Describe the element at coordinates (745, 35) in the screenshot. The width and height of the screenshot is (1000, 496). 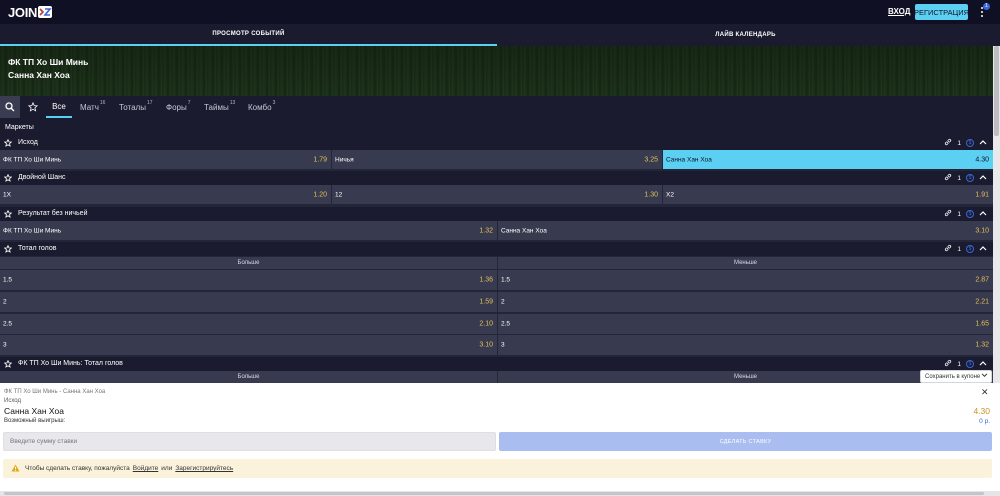
I see `tab-live-calendar: ЛАЙВ КАЛЕНДАРЬ` at that location.